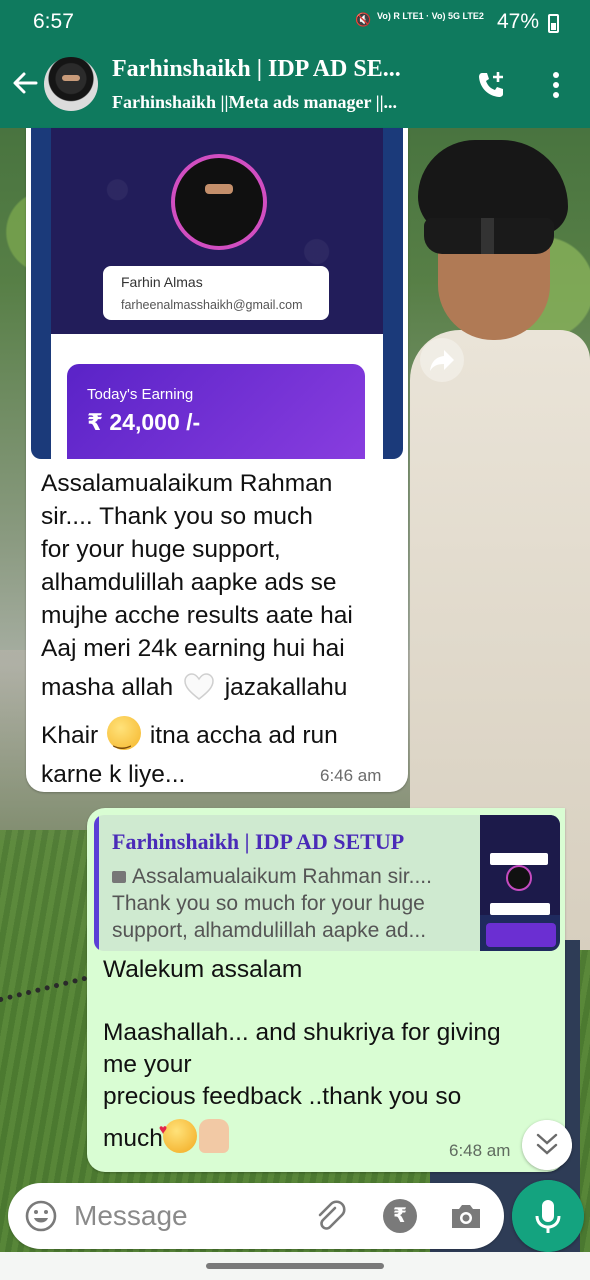 The width and height of the screenshot is (590, 1280). What do you see at coordinates (53, 21) in the screenshot?
I see `status-time: 6:57` at bounding box center [53, 21].